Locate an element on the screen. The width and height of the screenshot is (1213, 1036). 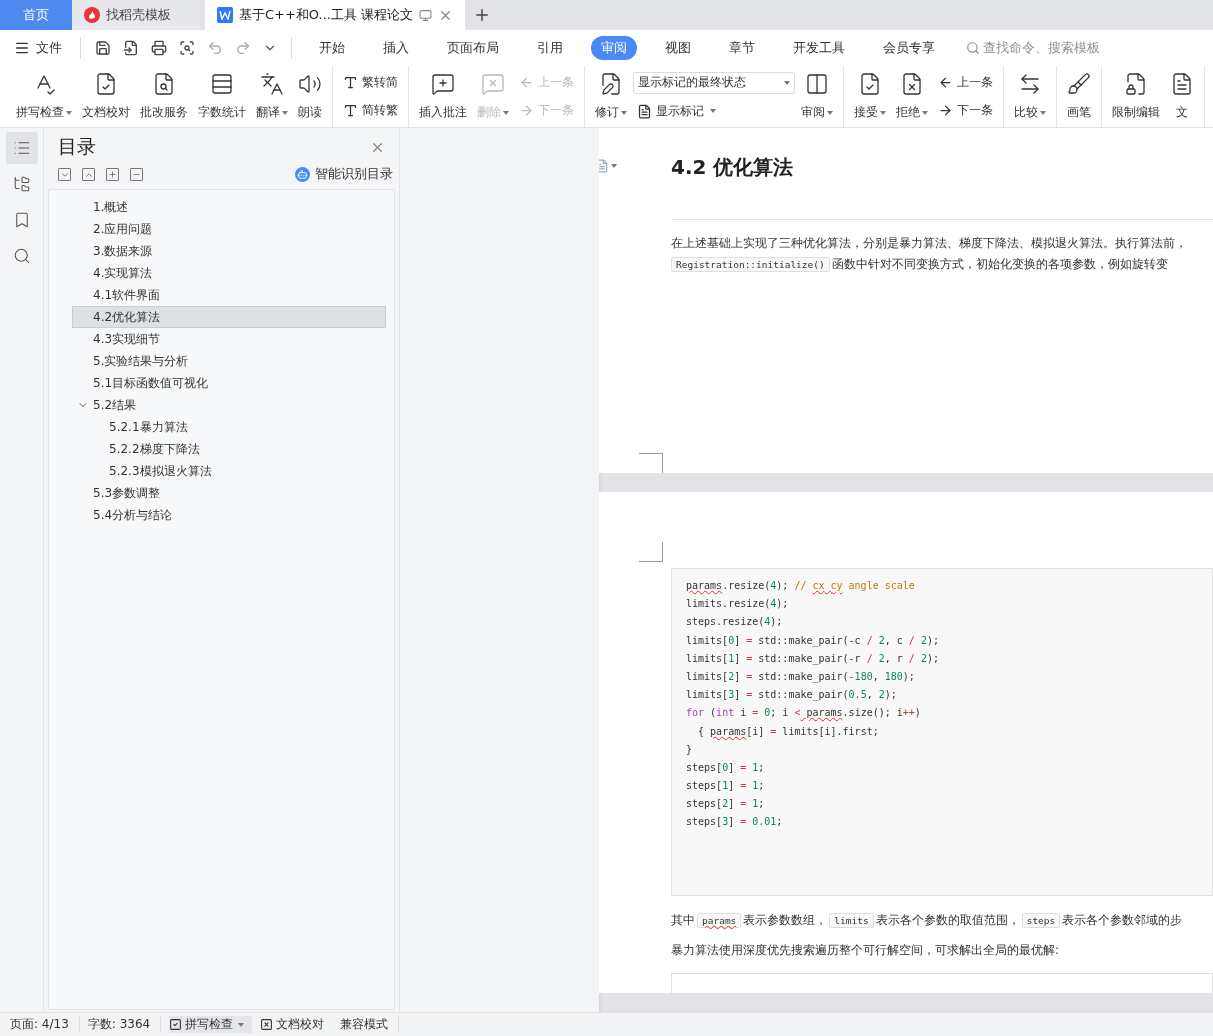
ribbon-tab: 插入 is located at coordinates (396, 48).